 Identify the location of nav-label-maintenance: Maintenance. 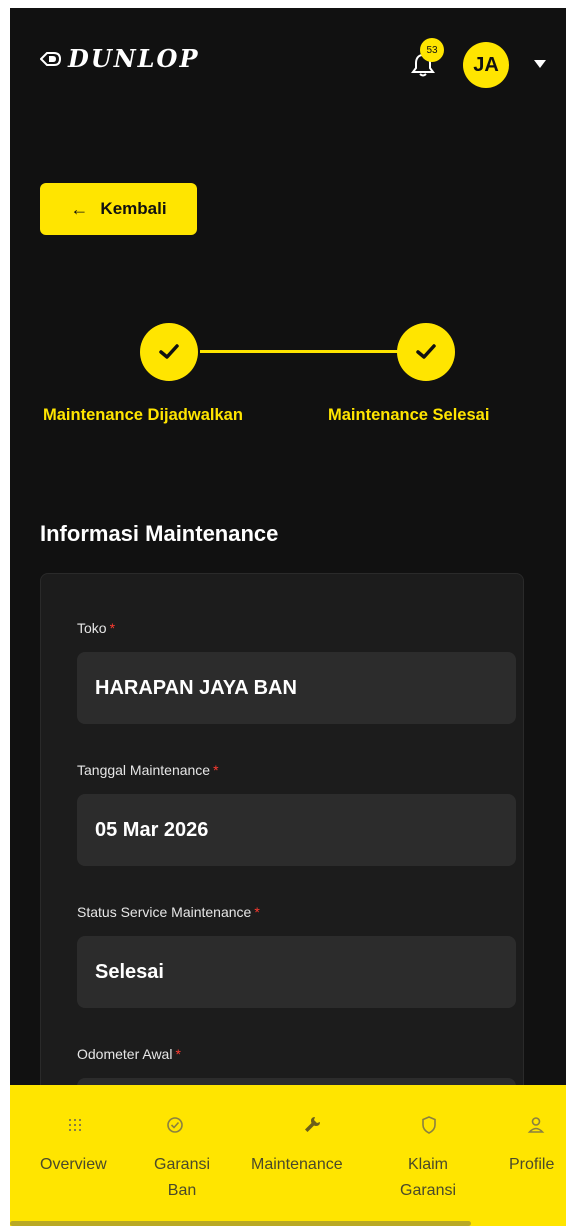
(297, 1164).